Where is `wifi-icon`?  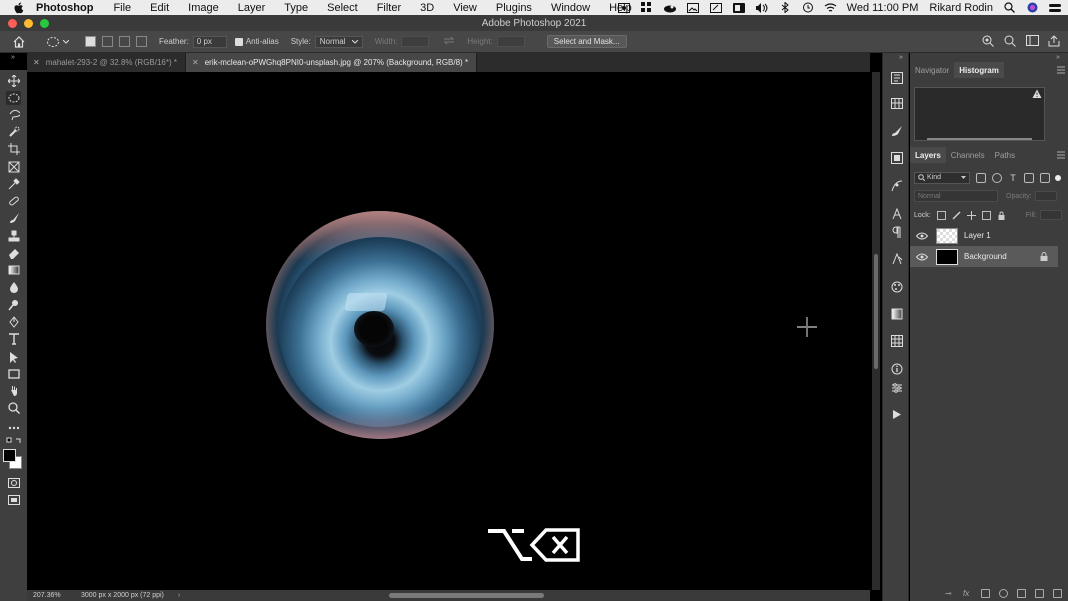
wifi-icon is located at coordinates (831, 7).